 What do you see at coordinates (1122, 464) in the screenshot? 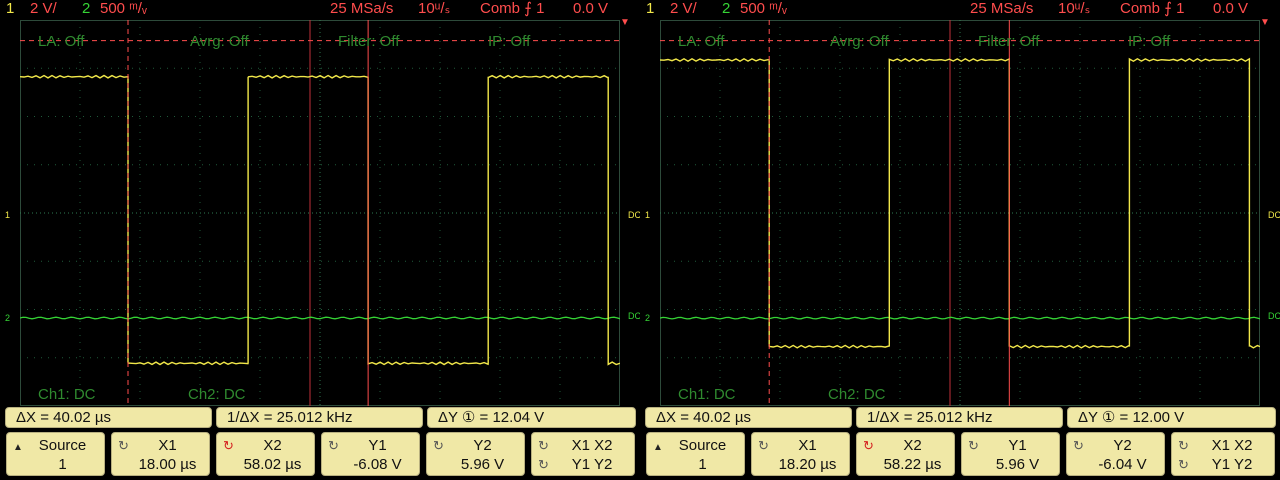
I see `y2-value: -6.04 V` at bounding box center [1122, 464].